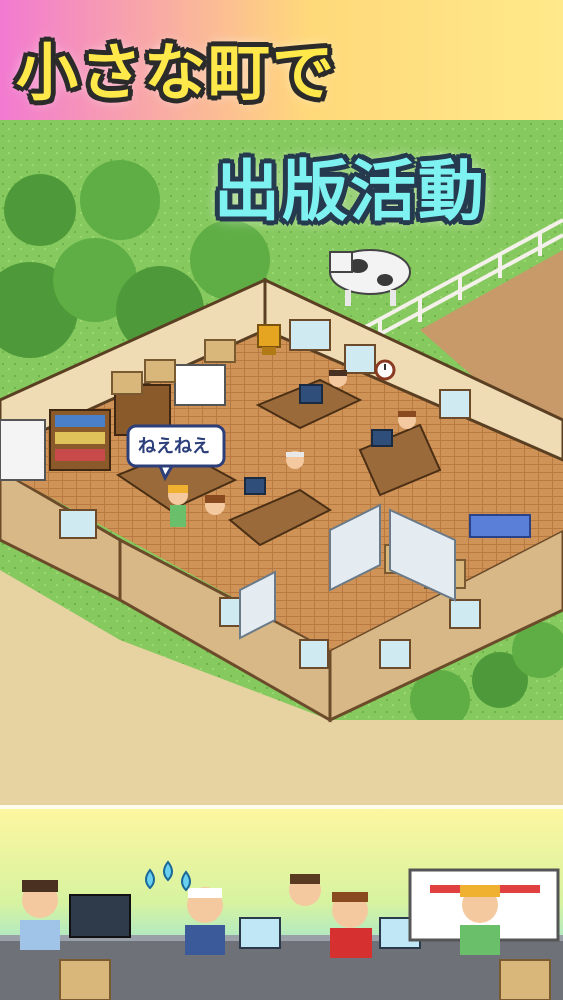  What do you see at coordinates (385, 370) in the screenshot?
I see `clock-icon` at bounding box center [385, 370].